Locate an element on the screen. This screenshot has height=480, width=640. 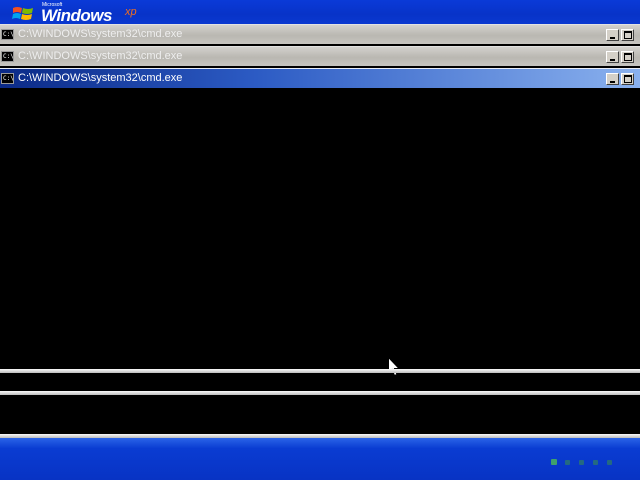
mouse-pointer-icon is located at coordinates (394, 367).